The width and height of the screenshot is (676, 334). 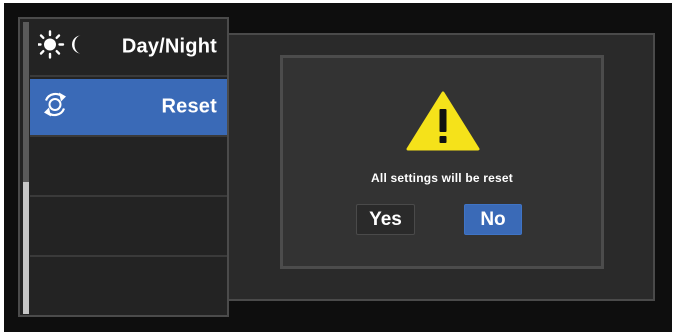 I want to click on reset-icon, so click(x=55, y=107).